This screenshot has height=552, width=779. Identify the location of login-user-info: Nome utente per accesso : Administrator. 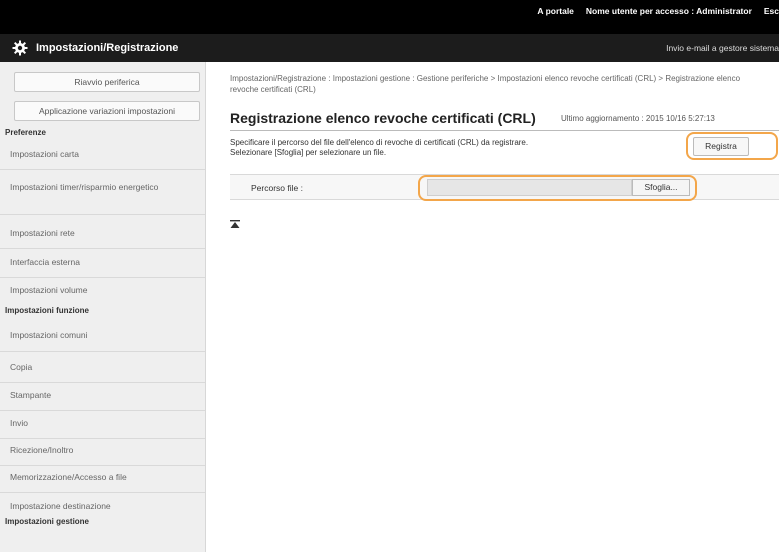
(668, 11).